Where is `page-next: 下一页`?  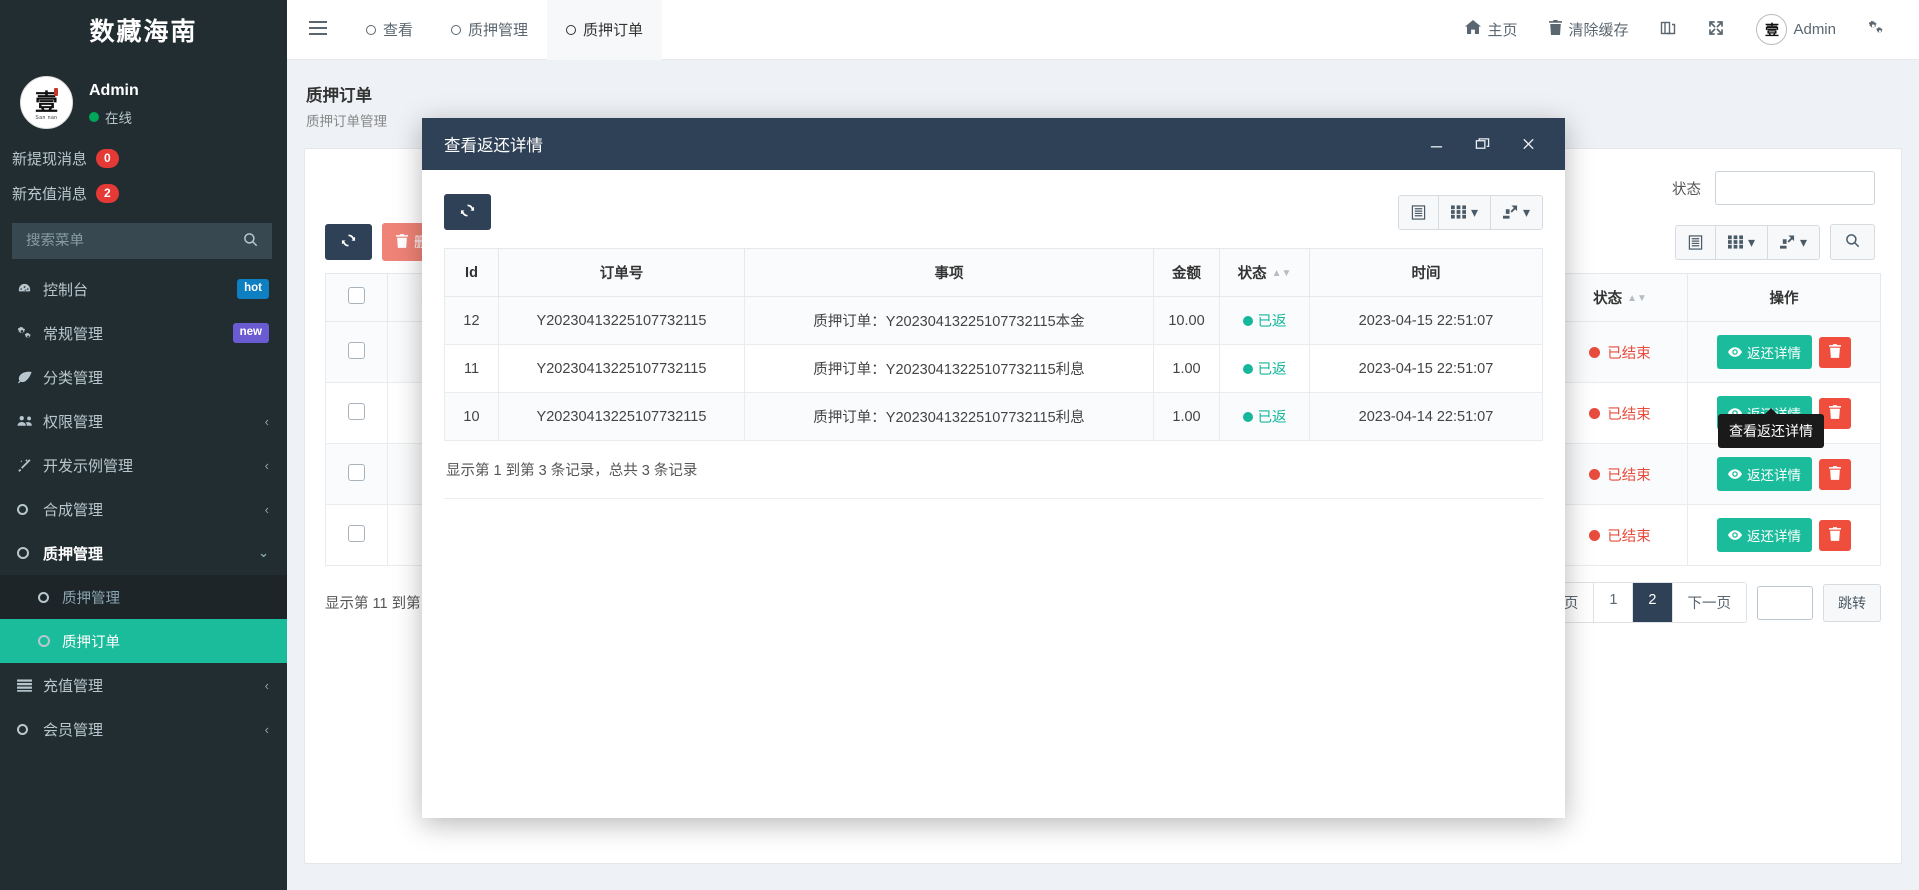
page-next: 下一页 is located at coordinates (1709, 602).